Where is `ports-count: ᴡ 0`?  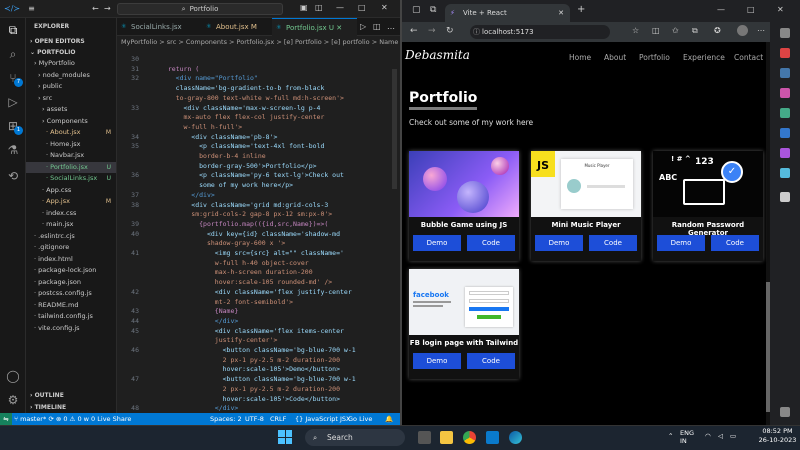
ports-count: ᴡ 0 is located at coordinates (90, 419).